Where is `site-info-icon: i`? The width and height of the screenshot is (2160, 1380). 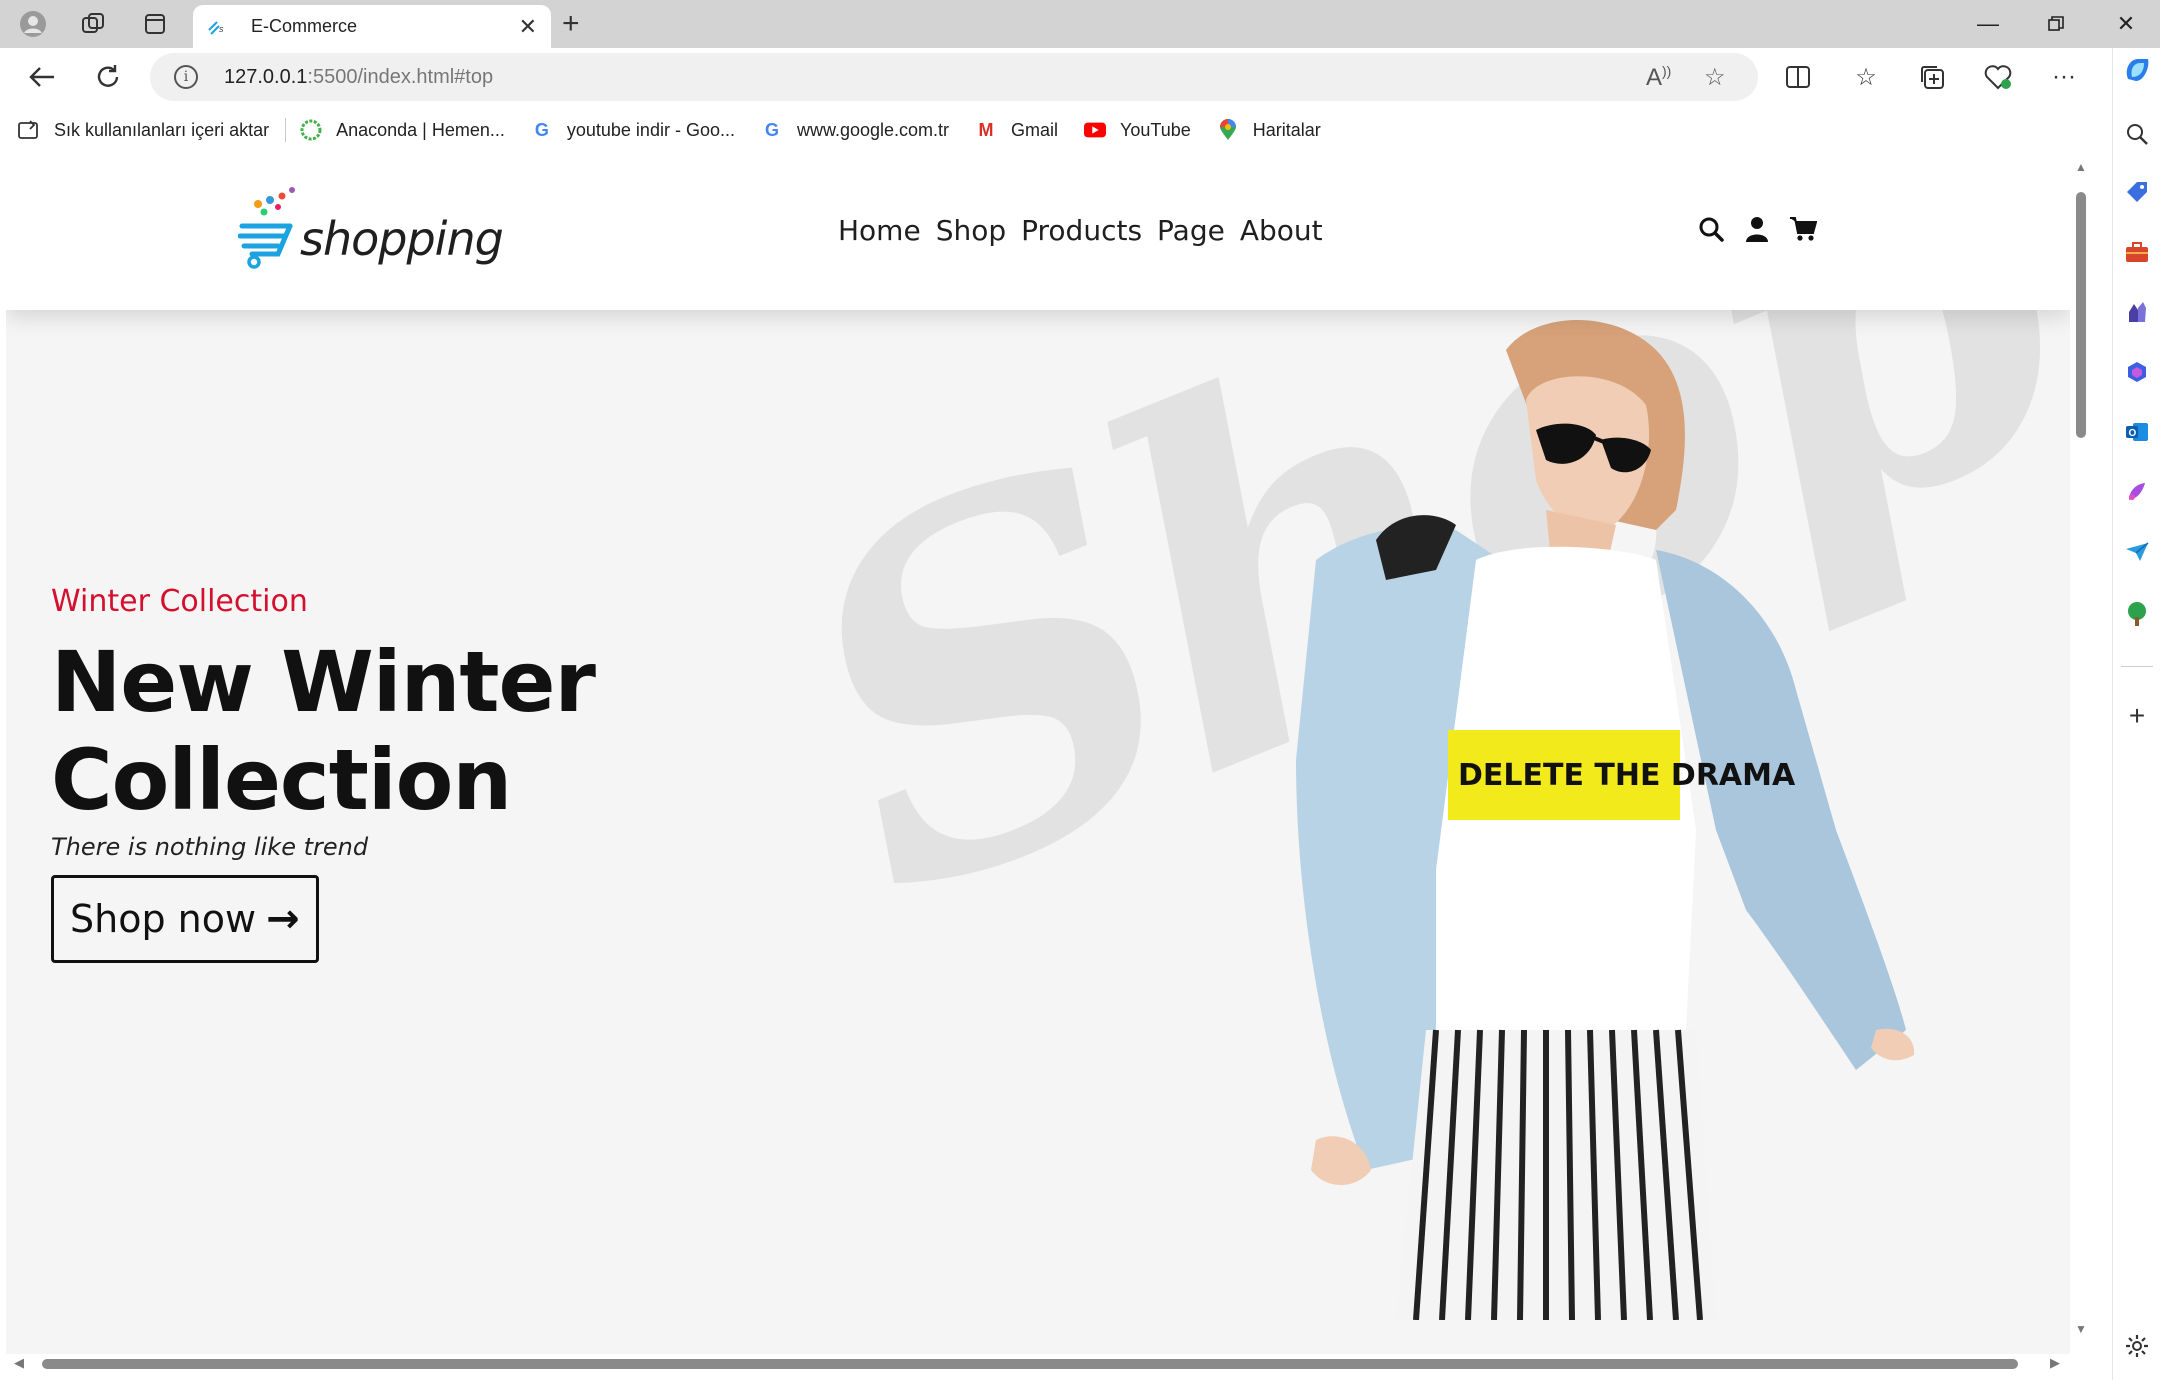 site-info-icon: i is located at coordinates (186, 77).